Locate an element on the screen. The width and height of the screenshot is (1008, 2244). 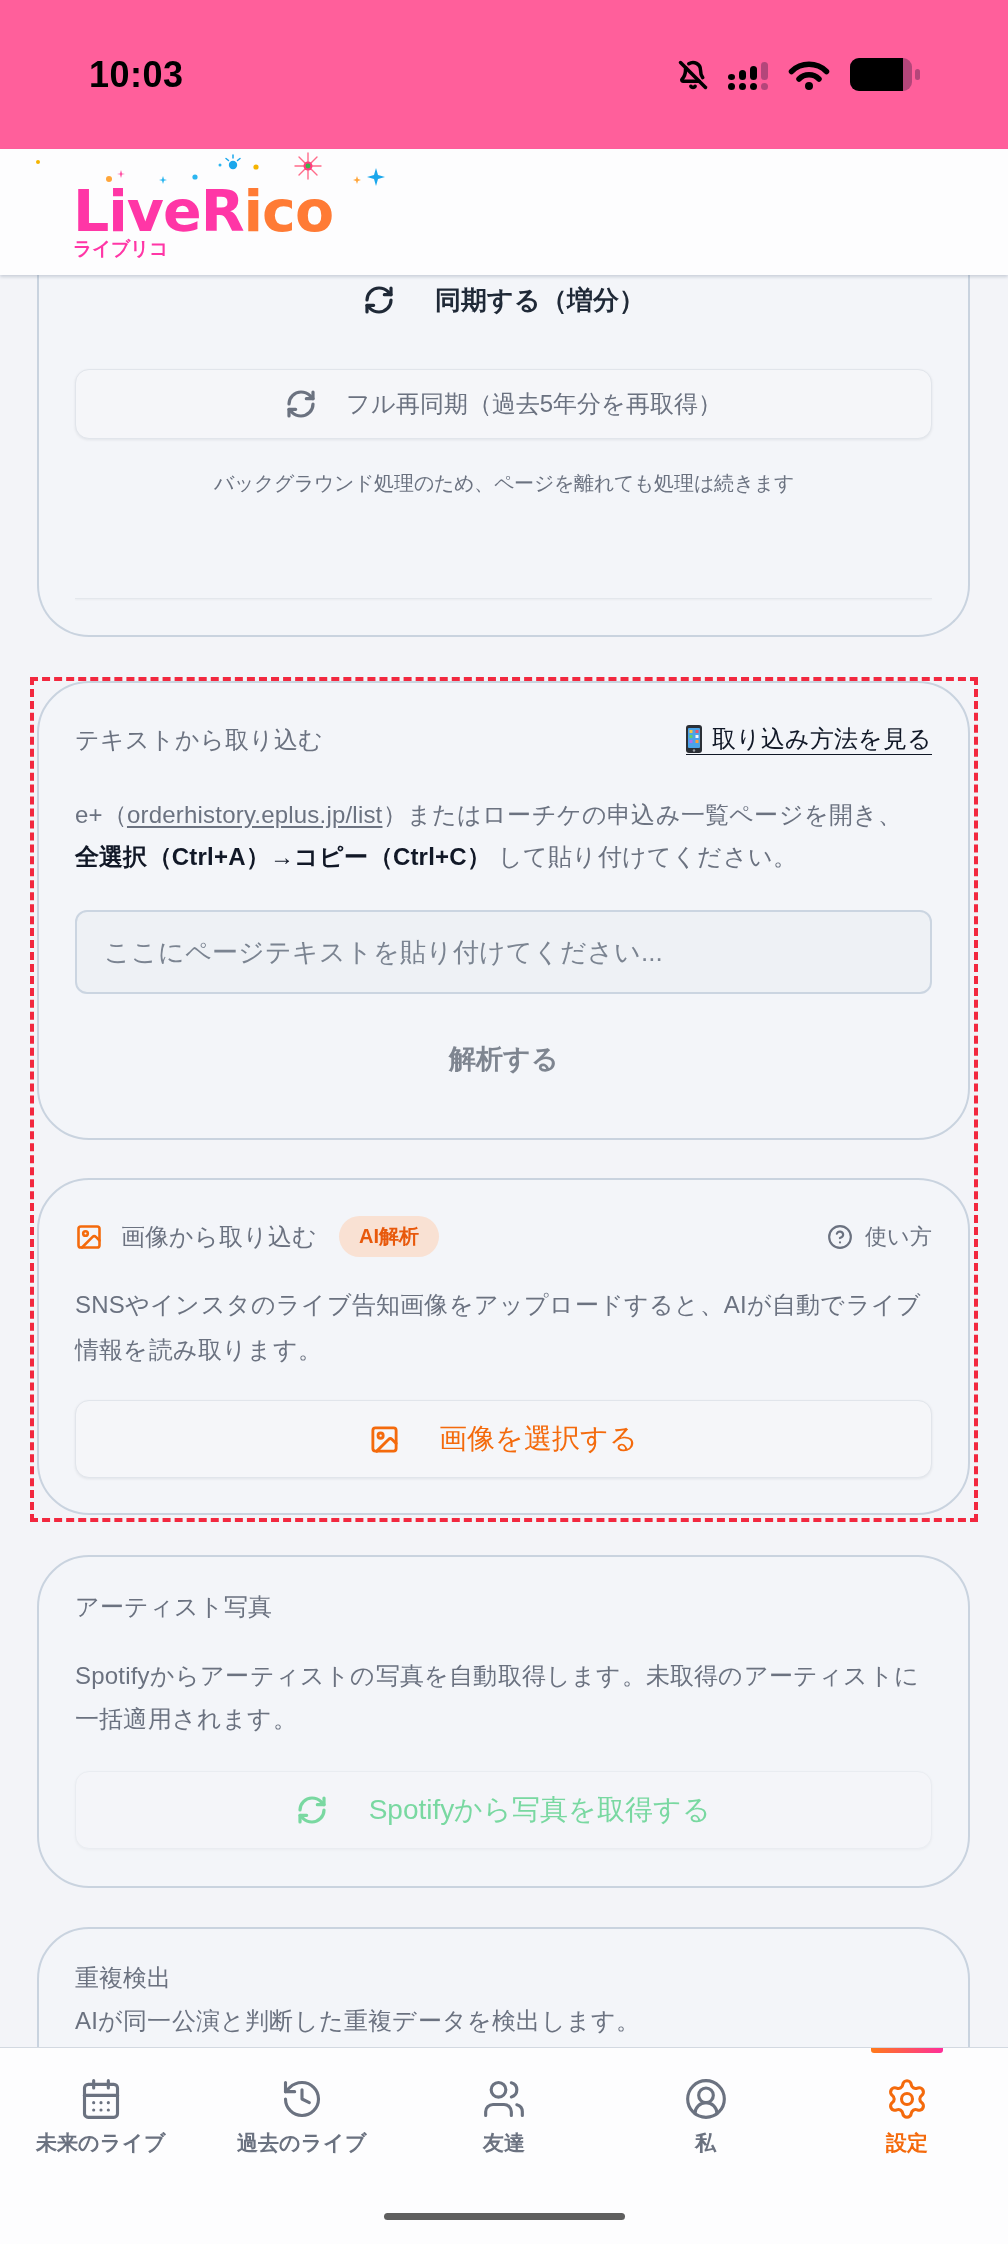
instructions-text: e+（orderhistory.eplus.jp/list）またはローチケの申込み一覧ページを開き、全選択（Ctrl+A）→コピー（Ctrl+C） して貼り付けてください。 is located at coordinates (489, 836).